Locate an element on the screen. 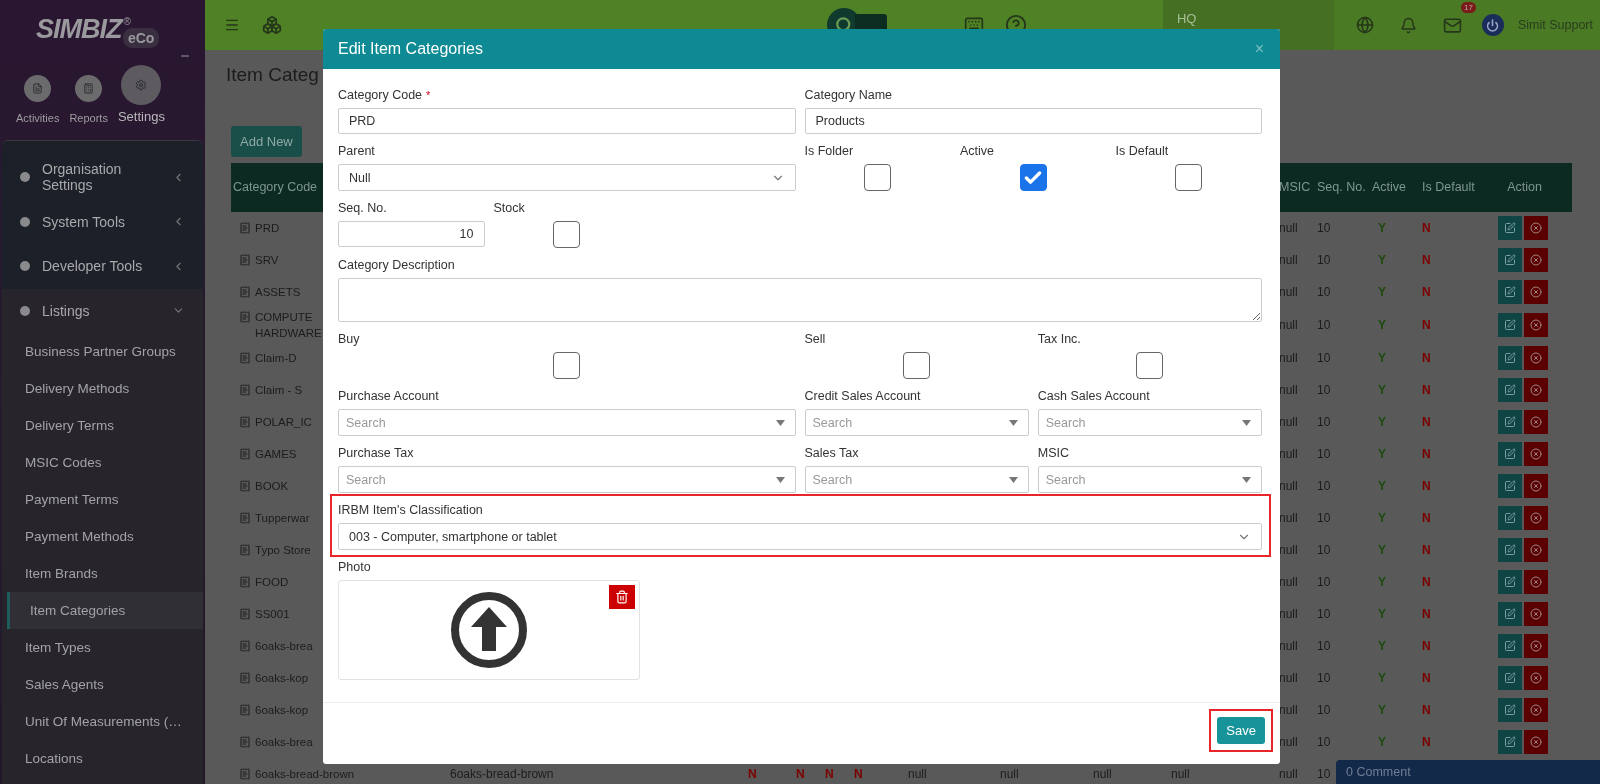 This screenshot has height=784, width=1600. column-header: Active is located at coordinates (1390, 187).